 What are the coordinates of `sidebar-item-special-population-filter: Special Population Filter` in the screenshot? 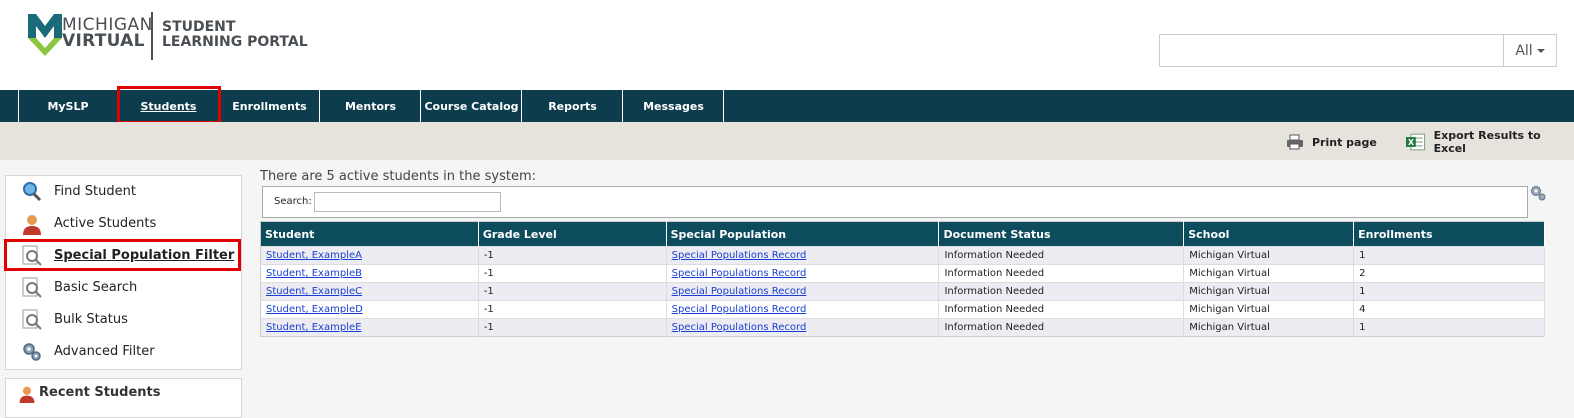 It's located at (124, 256).